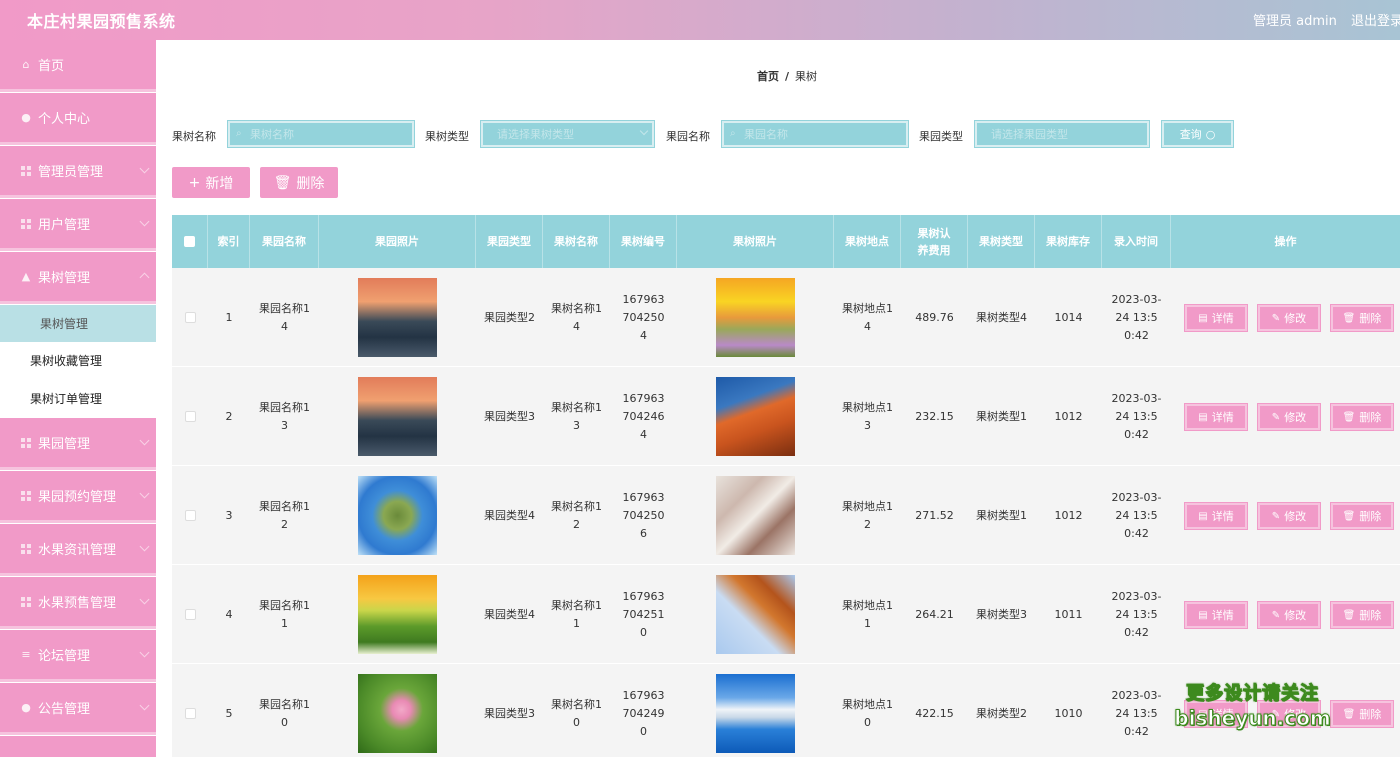 Image resolution: width=1400 pixels, height=757 pixels. I want to click on logout-link: 退出登录, so click(1375, 19).